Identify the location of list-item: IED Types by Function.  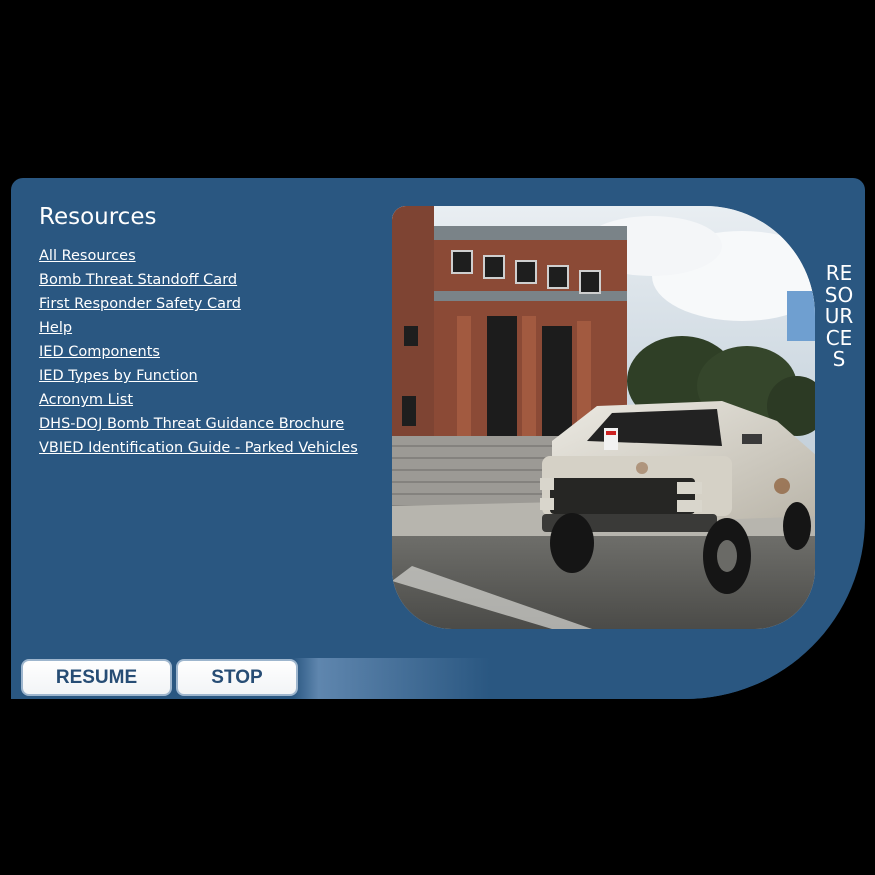
(198, 375).